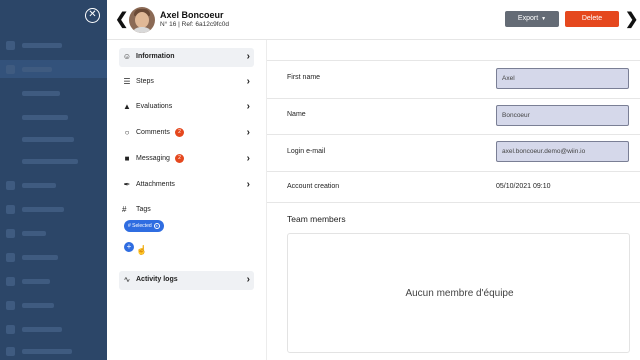  I want to click on tags-label: Tags, so click(143, 209).